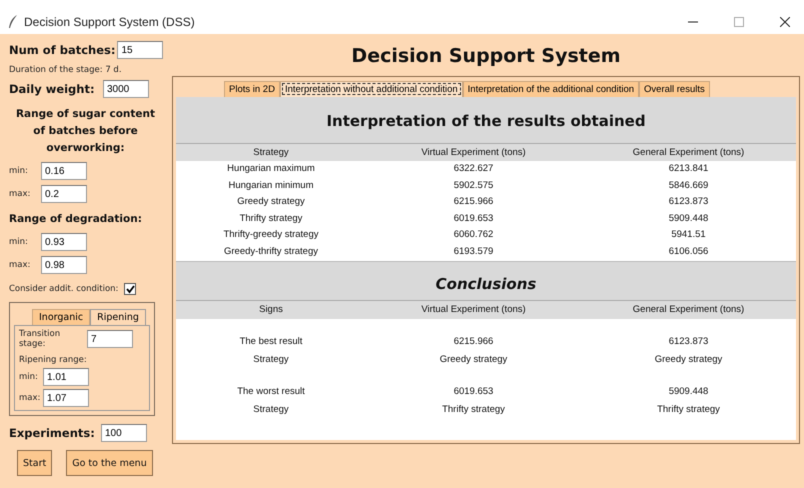 Image resolution: width=804 pixels, height=488 pixels. I want to click on tab: Plots in 2D, so click(252, 89).